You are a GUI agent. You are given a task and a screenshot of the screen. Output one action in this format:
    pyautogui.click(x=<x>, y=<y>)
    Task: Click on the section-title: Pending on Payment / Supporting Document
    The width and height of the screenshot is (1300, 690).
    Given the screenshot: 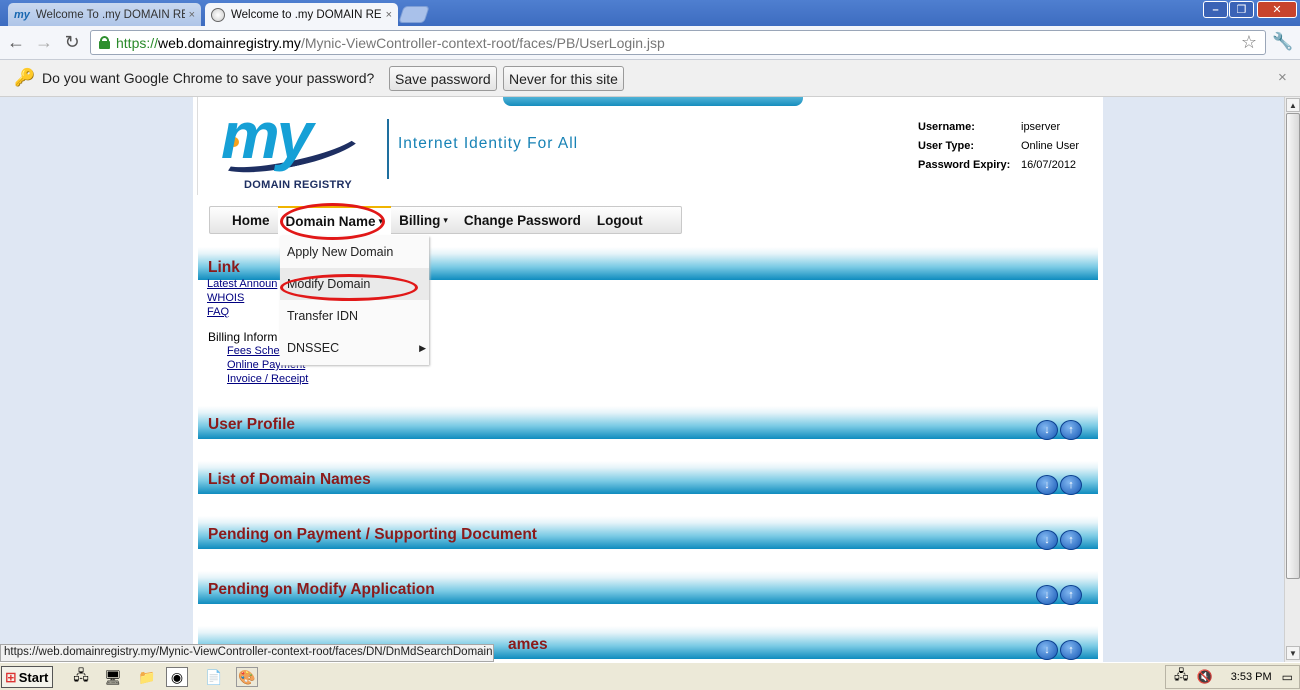 What is the action you would take?
    pyautogui.click(x=372, y=534)
    